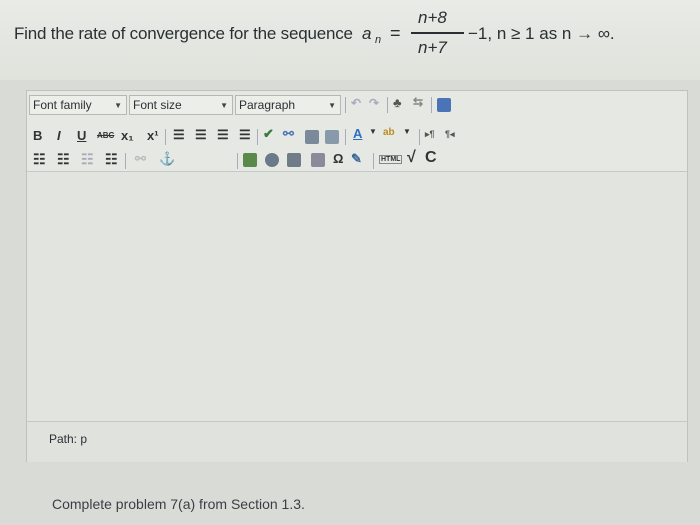 The width and height of the screenshot is (700, 525). I want to click on rtl-icon: ¶◂, so click(450, 134).